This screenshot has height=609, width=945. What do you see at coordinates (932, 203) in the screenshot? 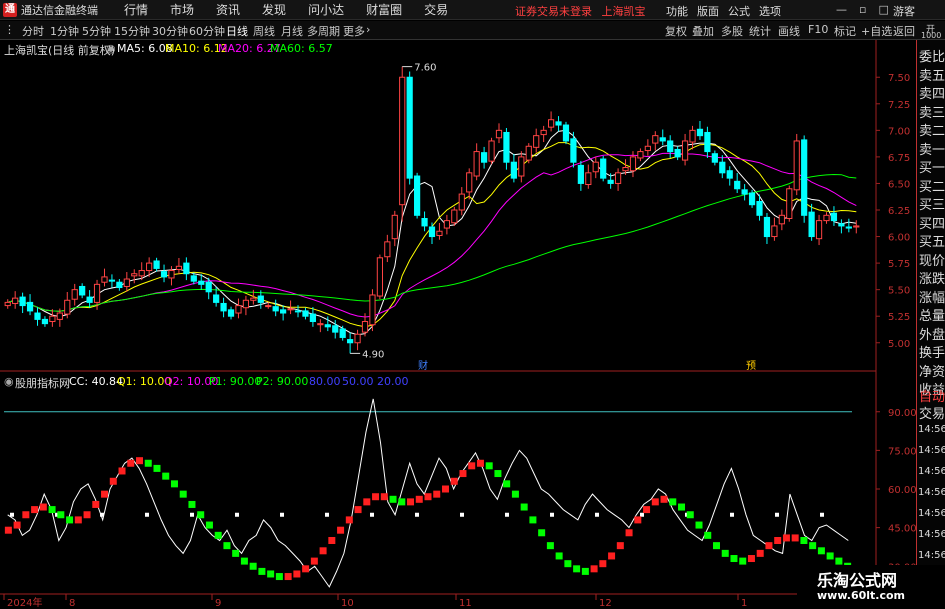
I see `side-panel-item: 买三` at bounding box center [932, 203].